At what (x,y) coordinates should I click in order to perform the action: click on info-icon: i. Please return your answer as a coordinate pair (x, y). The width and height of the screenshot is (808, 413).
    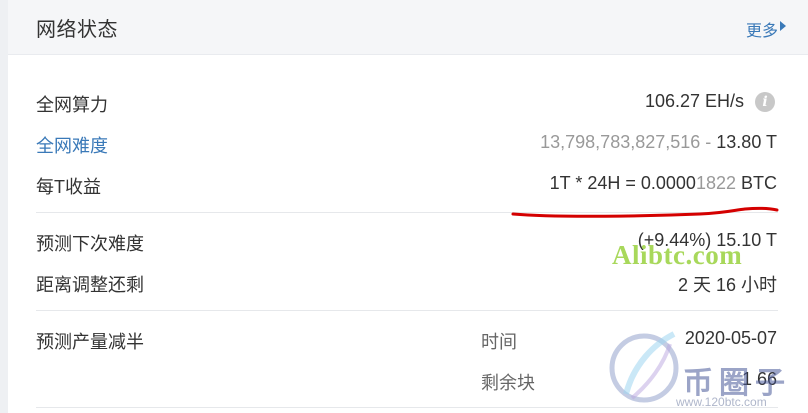
    Looking at the image, I should click on (765, 102).